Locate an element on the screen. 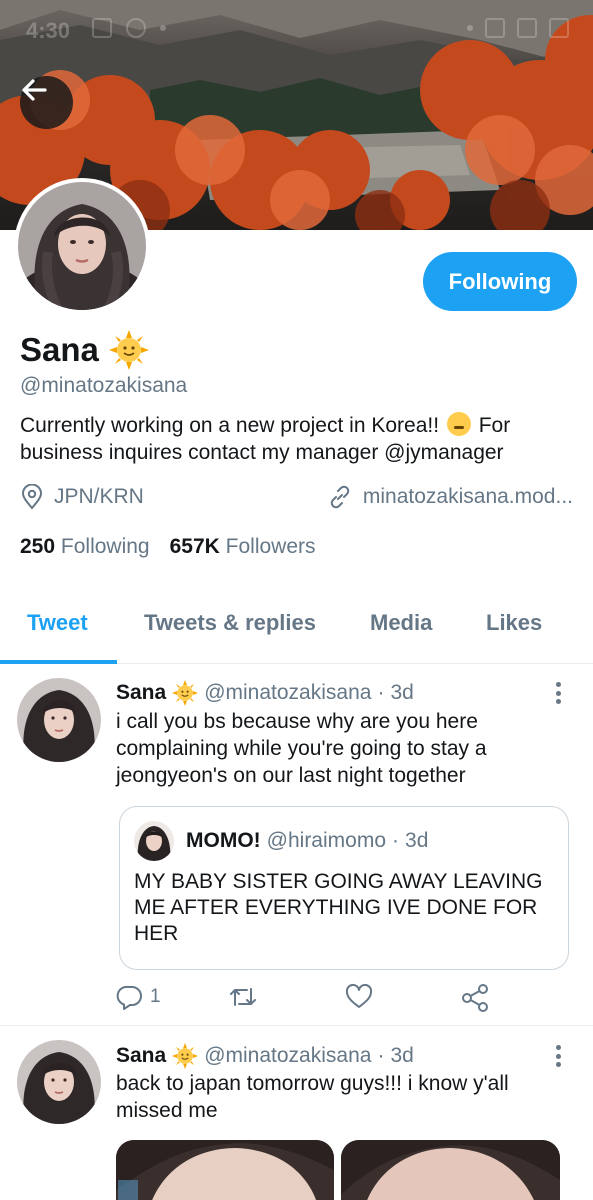  quoted-tweet-avatar is located at coordinates (154, 841).